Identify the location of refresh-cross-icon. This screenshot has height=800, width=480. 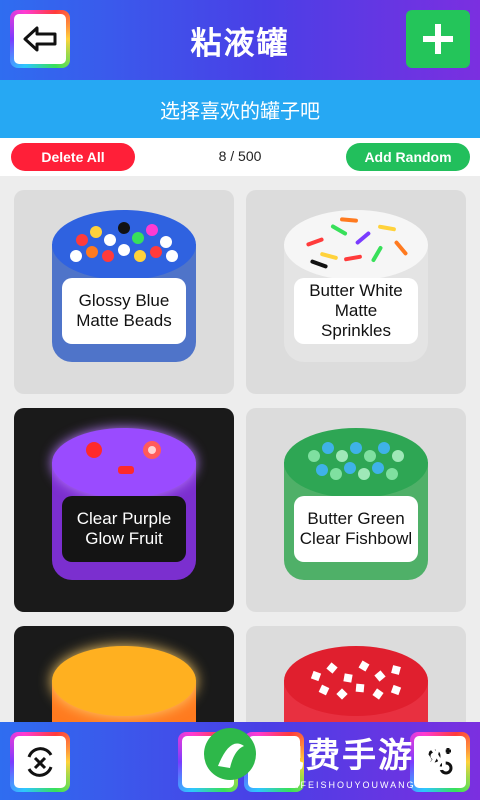
(40, 762).